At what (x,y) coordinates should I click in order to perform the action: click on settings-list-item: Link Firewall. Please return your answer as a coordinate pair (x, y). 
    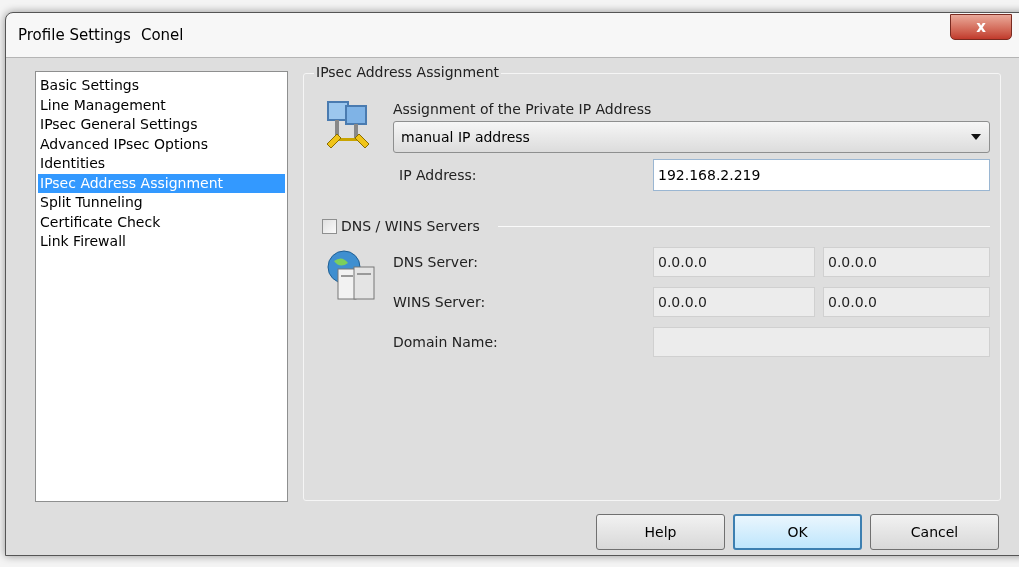
    Looking at the image, I should click on (161, 242).